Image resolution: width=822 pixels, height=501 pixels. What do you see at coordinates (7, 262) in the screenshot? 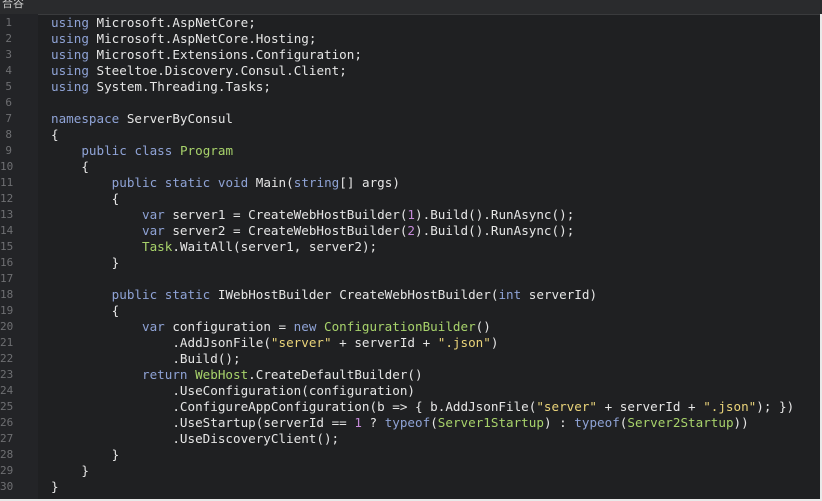
I see `line-number: 16` at bounding box center [7, 262].